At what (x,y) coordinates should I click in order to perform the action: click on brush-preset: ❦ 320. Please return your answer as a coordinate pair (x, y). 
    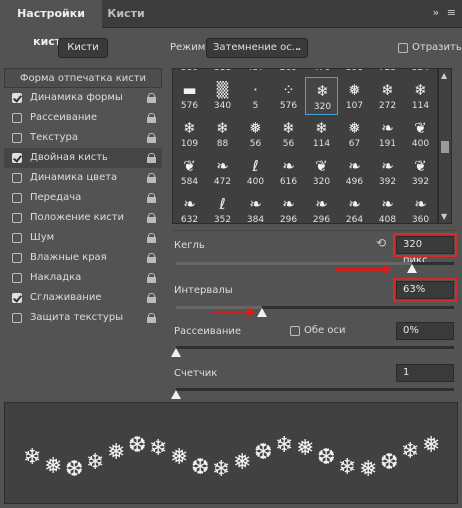
    Looking at the image, I should click on (321, 172).